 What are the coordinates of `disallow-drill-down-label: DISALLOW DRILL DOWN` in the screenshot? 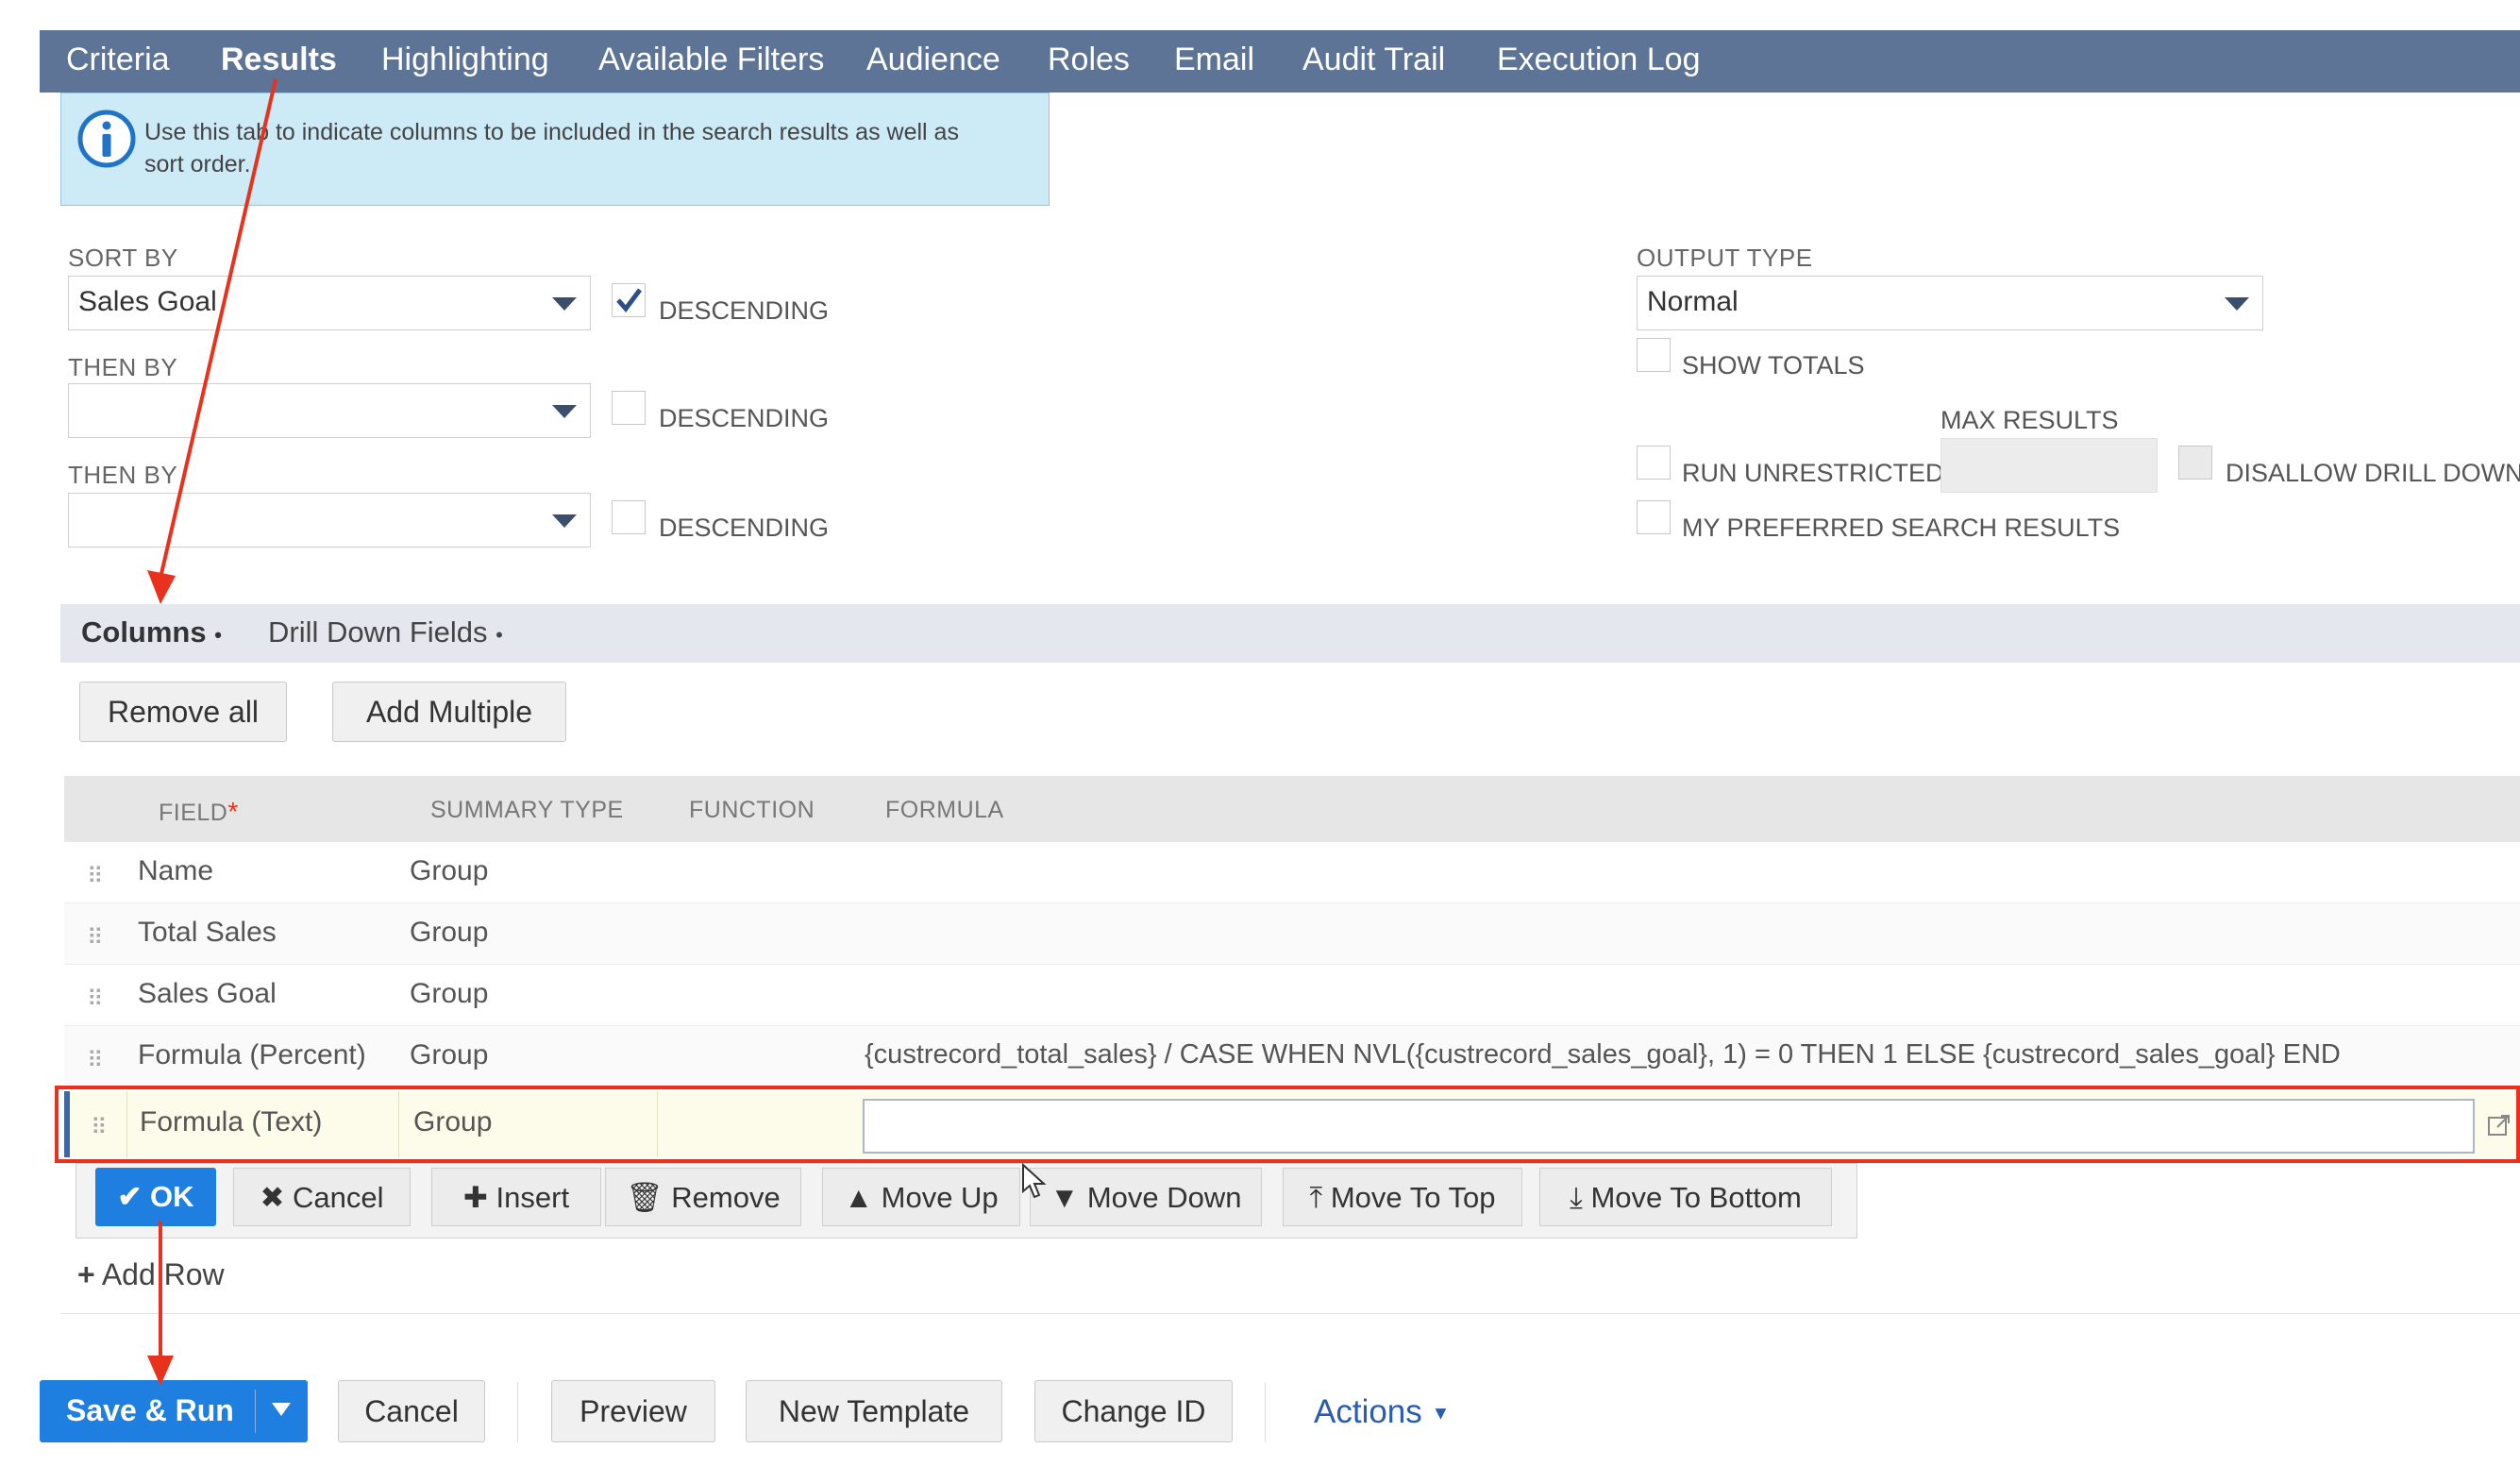 It's located at (2373, 473).